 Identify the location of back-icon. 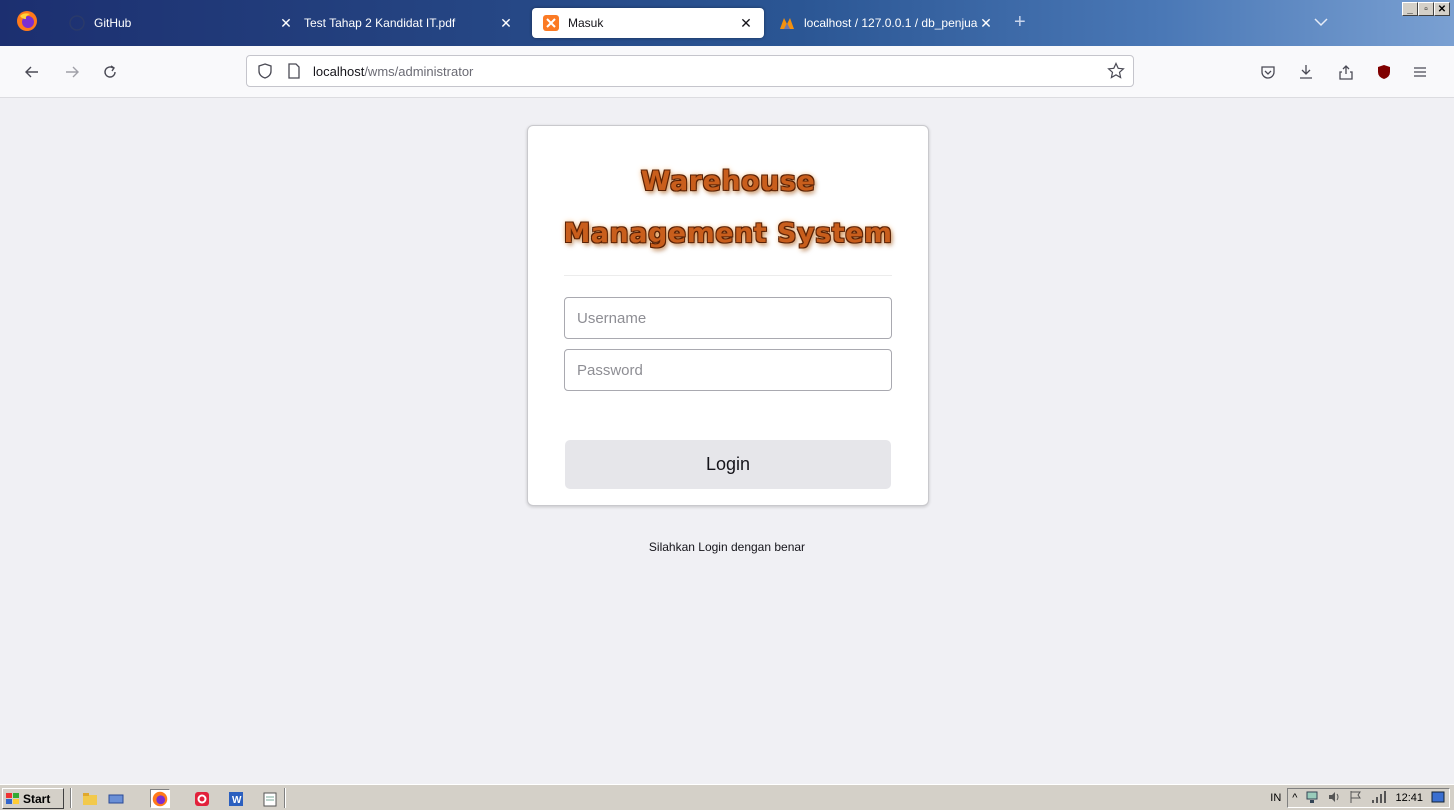
(32, 72).